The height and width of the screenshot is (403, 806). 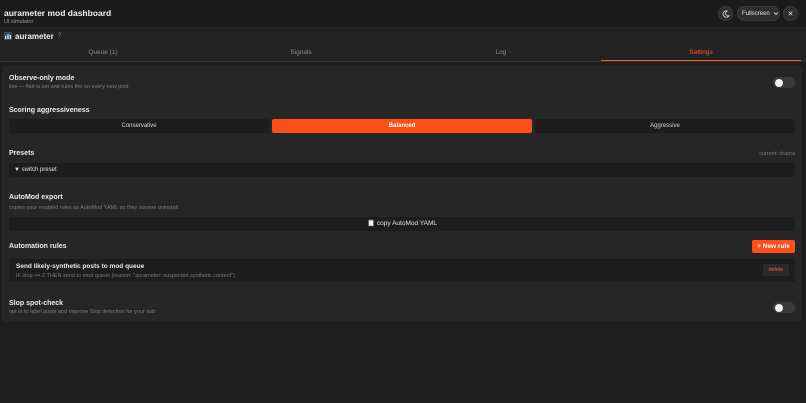 What do you see at coordinates (776, 270) in the screenshot?
I see `delete-rule-button: delete` at bounding box center [776, 270].